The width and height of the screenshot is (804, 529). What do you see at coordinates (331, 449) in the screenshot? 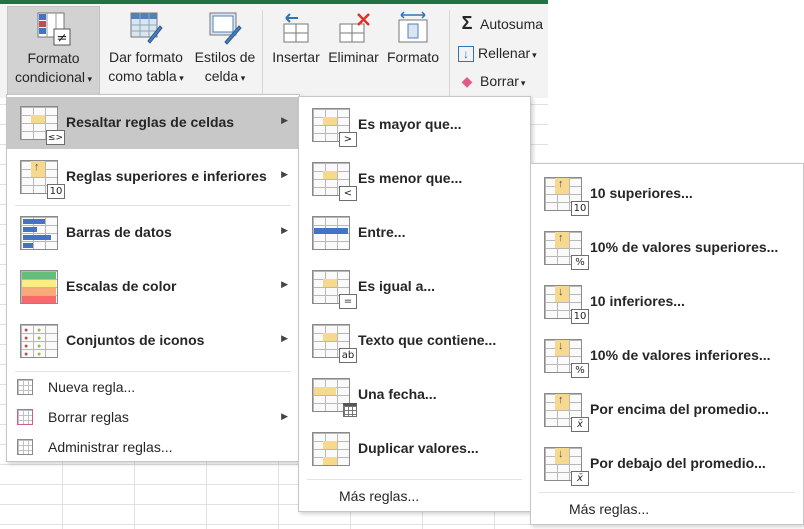
I see `duplicate-values-icon` at bounding box center [331, 449].